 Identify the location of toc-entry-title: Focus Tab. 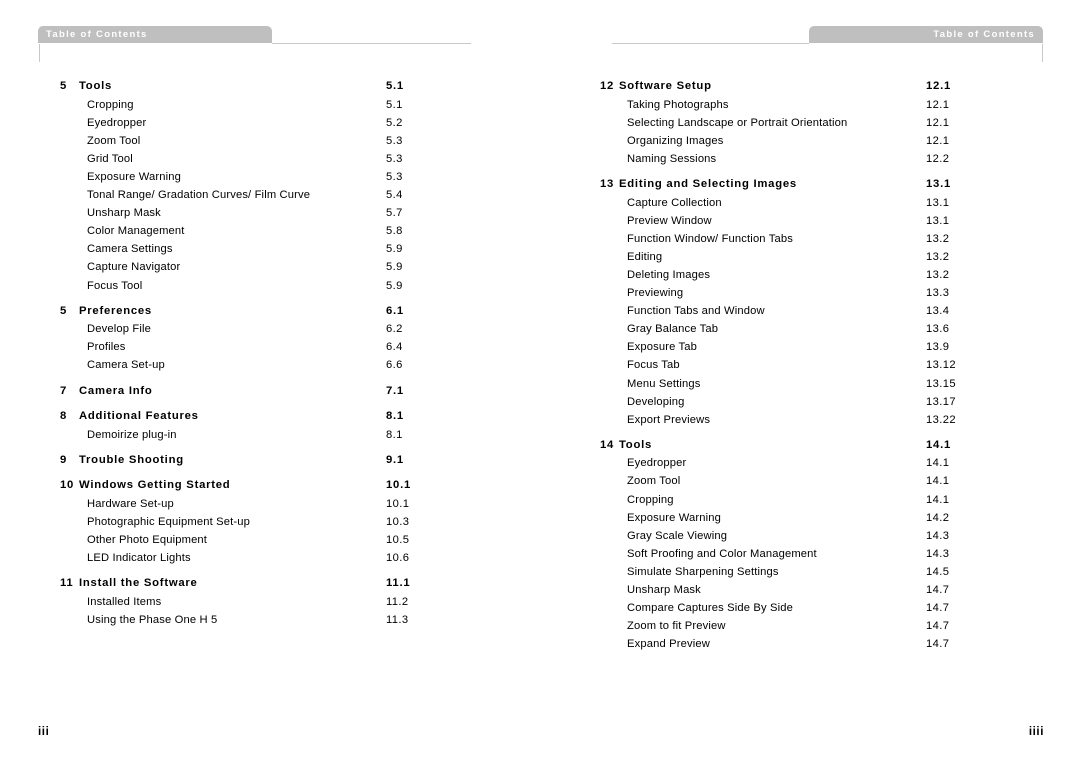
(653, 365).